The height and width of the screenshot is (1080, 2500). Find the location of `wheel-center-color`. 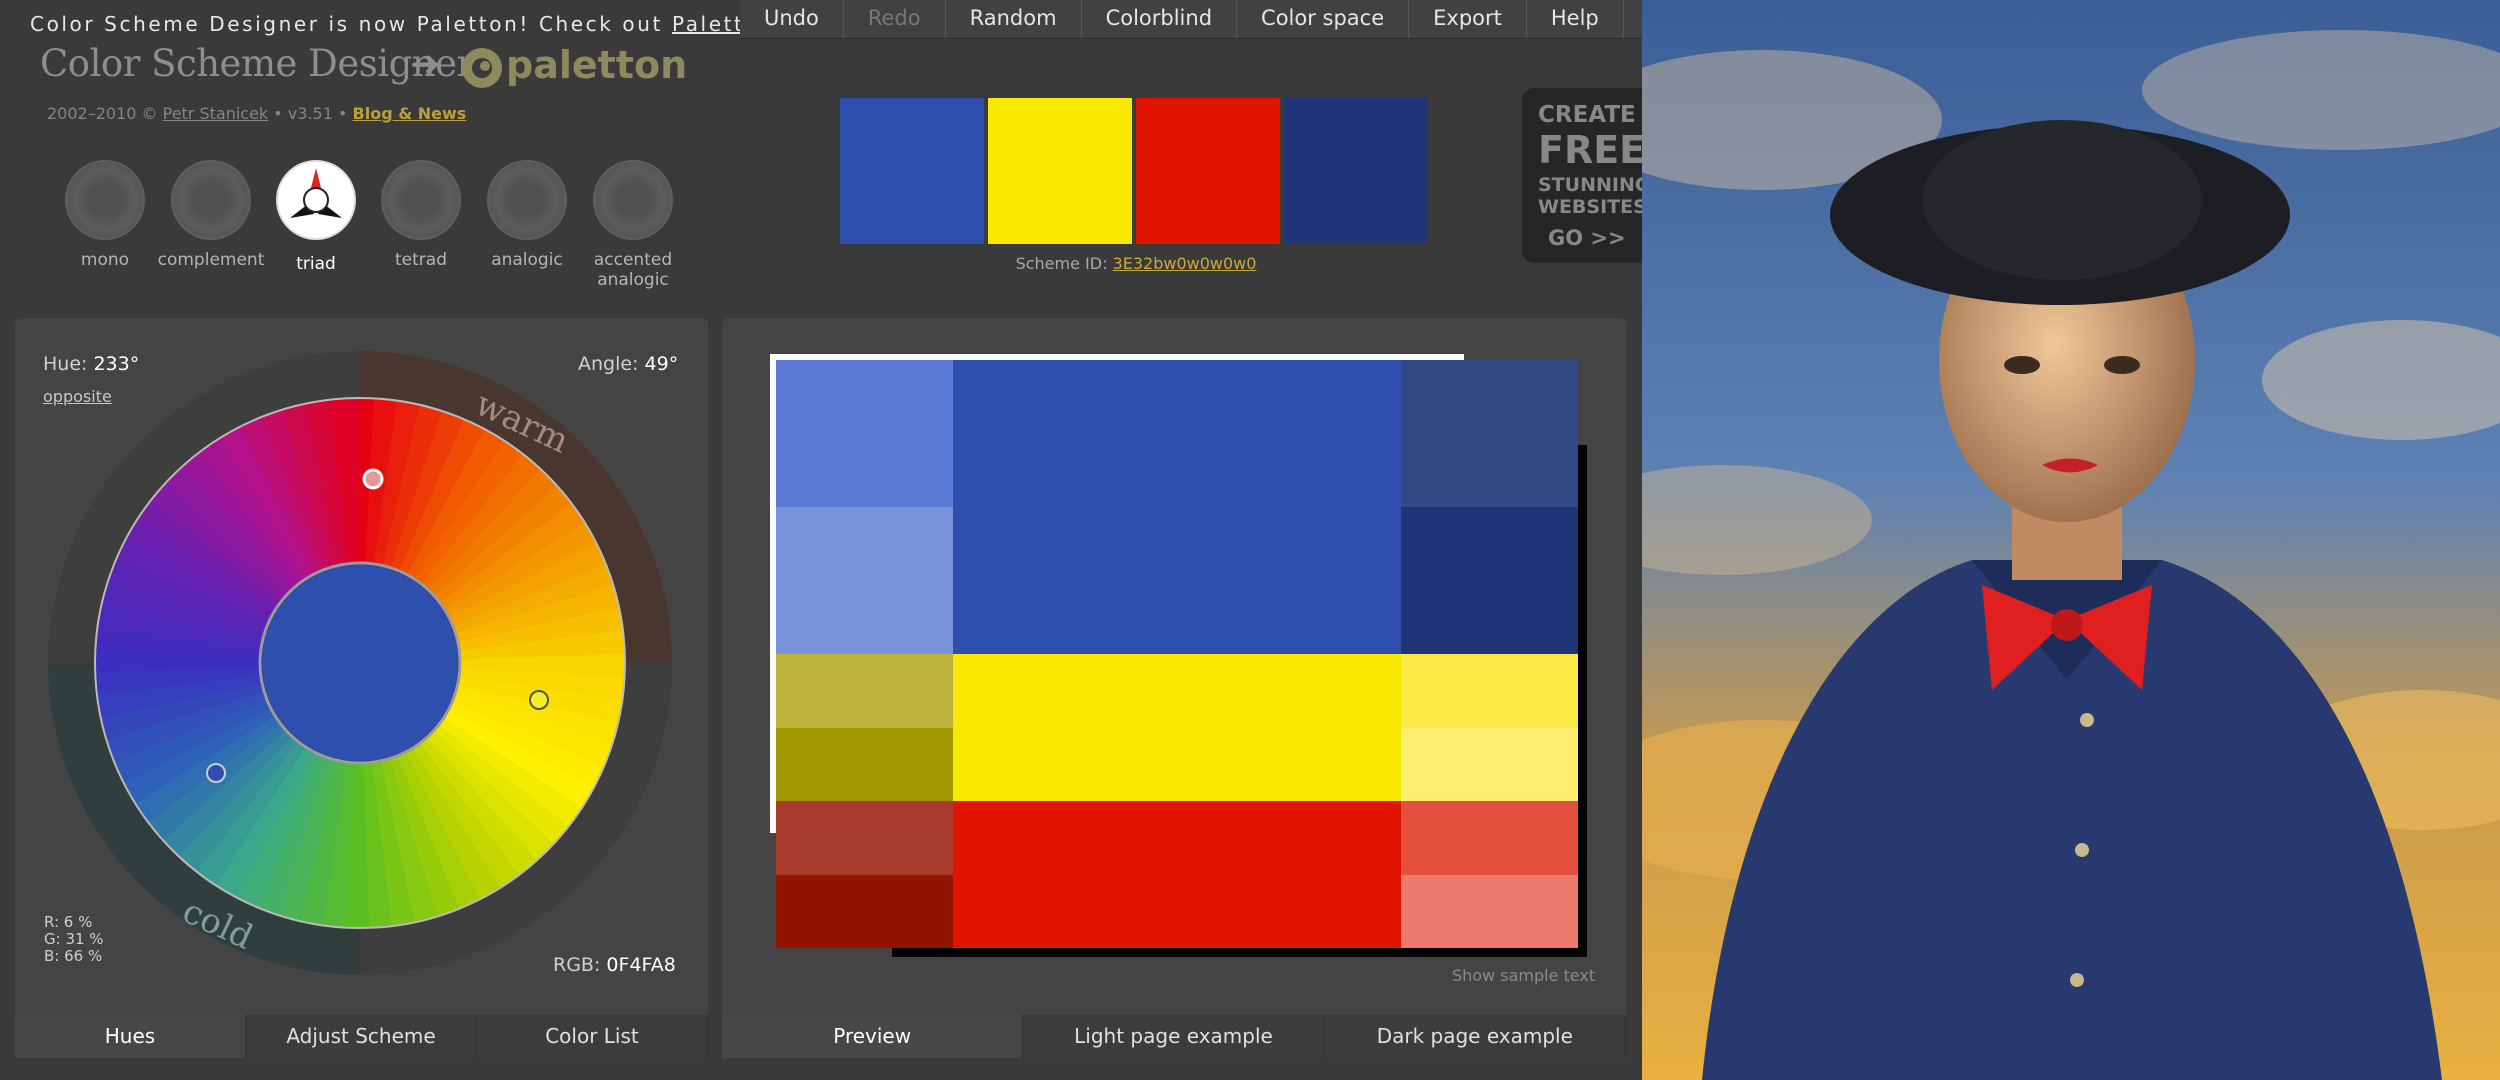

wheel-center-color is located at coordinates (360, 663).